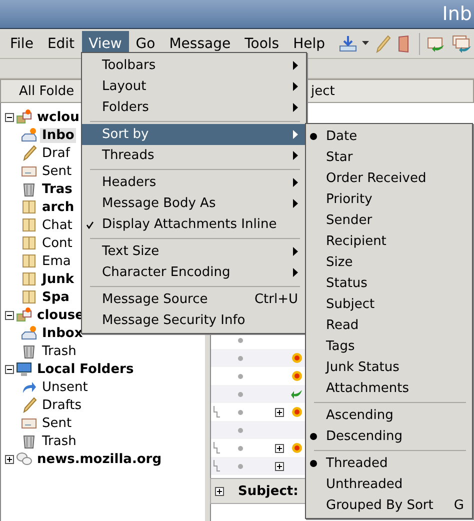 The image size is (474, 521). I want to click on menu-item: Text Size, so click(197, 251).